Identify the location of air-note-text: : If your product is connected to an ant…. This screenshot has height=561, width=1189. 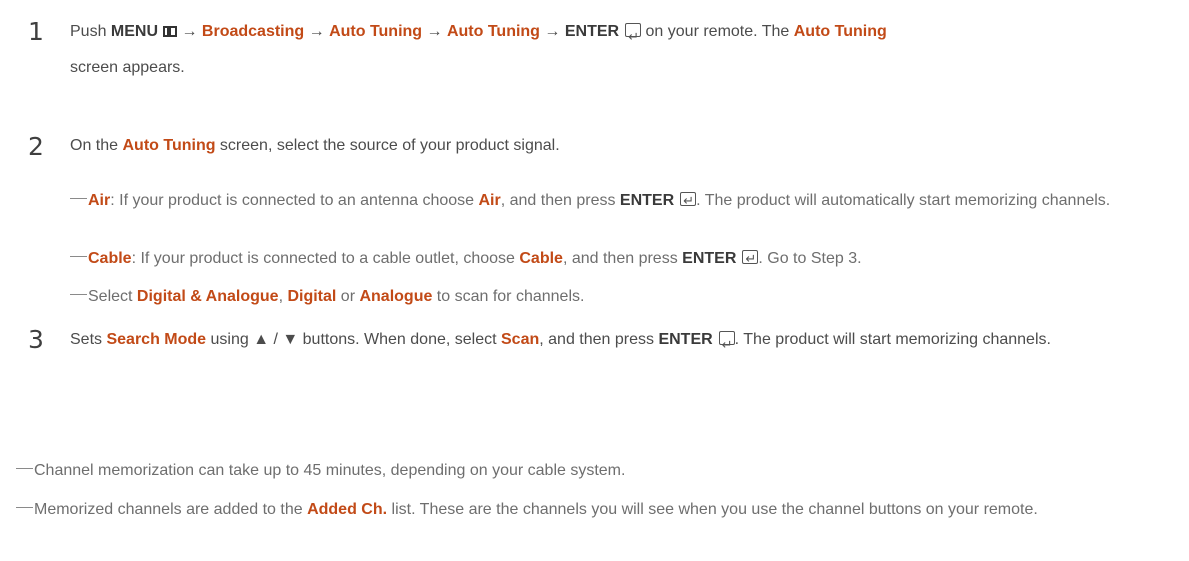
(294, 200).